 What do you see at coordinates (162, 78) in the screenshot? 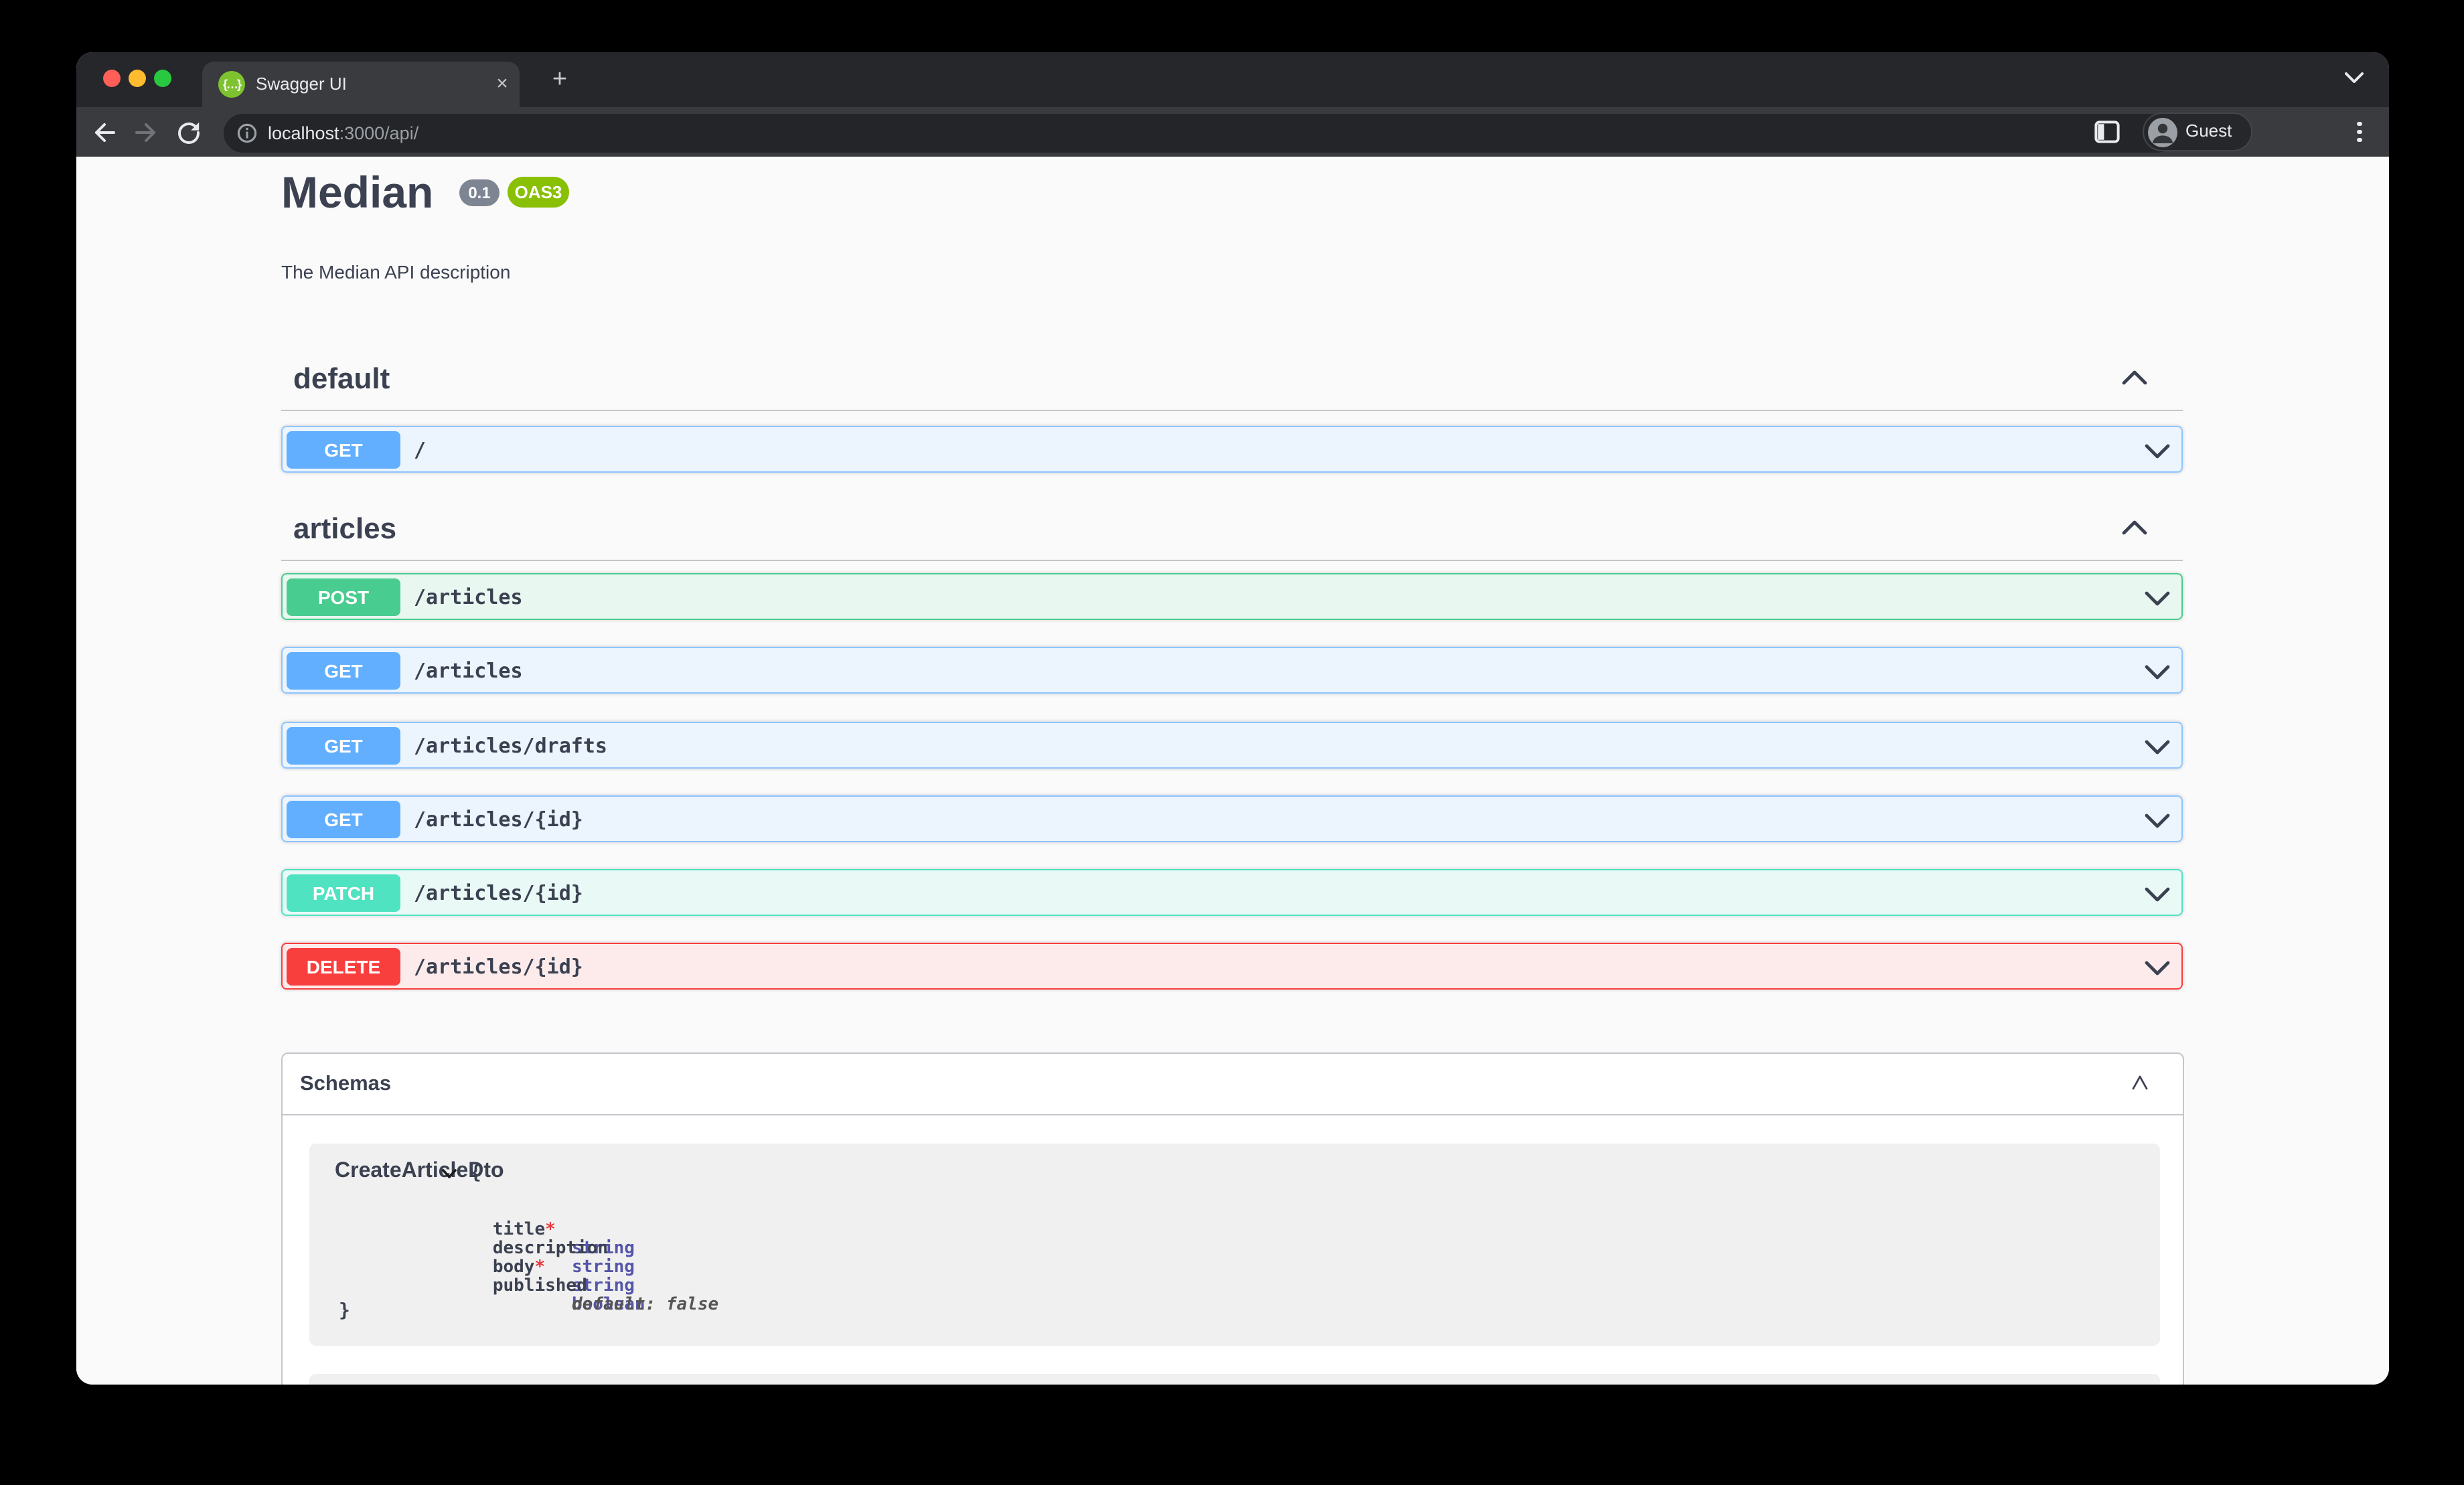
I see `window-zoom-button` at bounding box center [162, 78].